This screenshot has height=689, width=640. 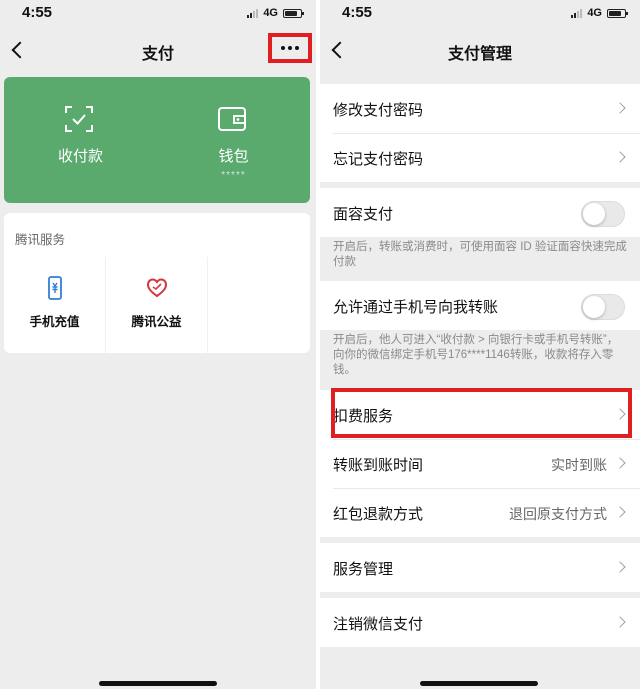 I want to click on wallet-button: 钱包 *****, so click(x=233, y=140).